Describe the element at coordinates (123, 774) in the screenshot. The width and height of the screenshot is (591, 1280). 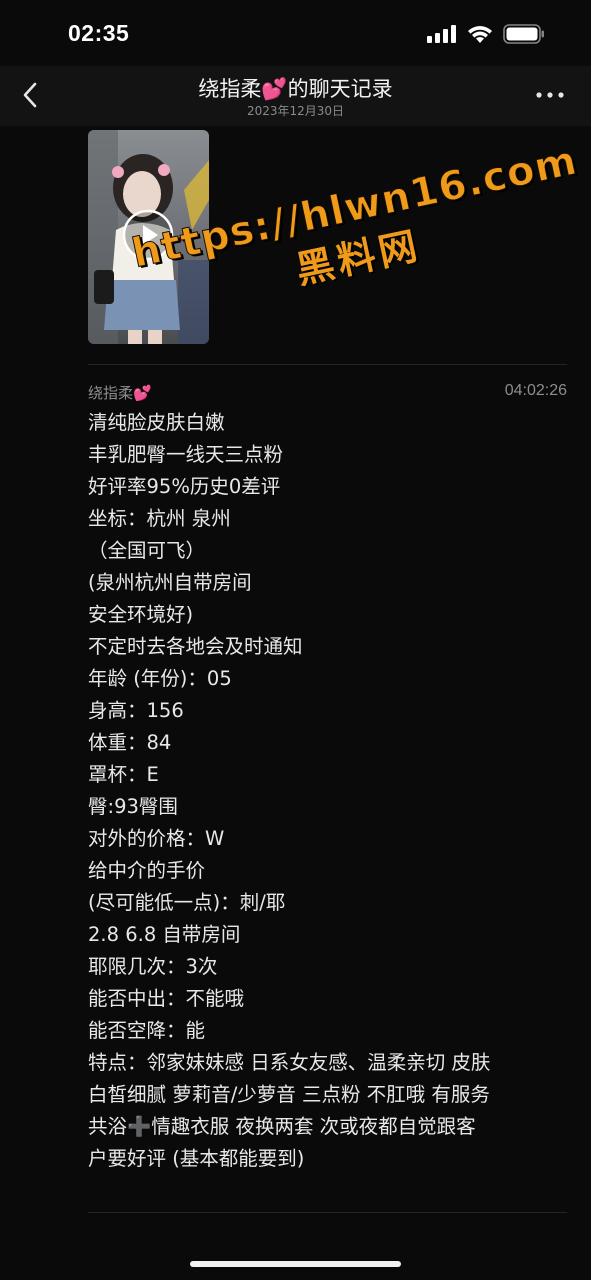
I see `message-line: 罩杯：E` at that location.